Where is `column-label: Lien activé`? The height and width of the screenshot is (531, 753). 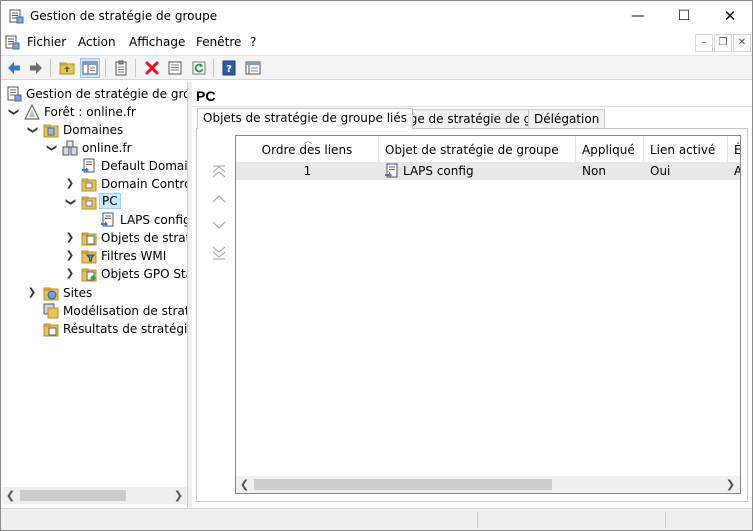 column-label: Lien activé is located at coordinates (683, 150).